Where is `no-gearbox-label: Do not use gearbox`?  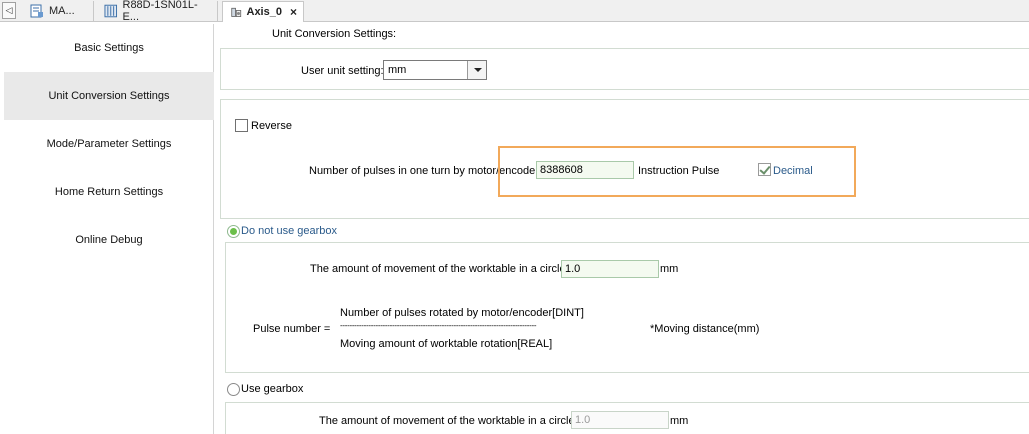 no-gearbox-label: Do not use gearbox is located at coordinates (289, 231).